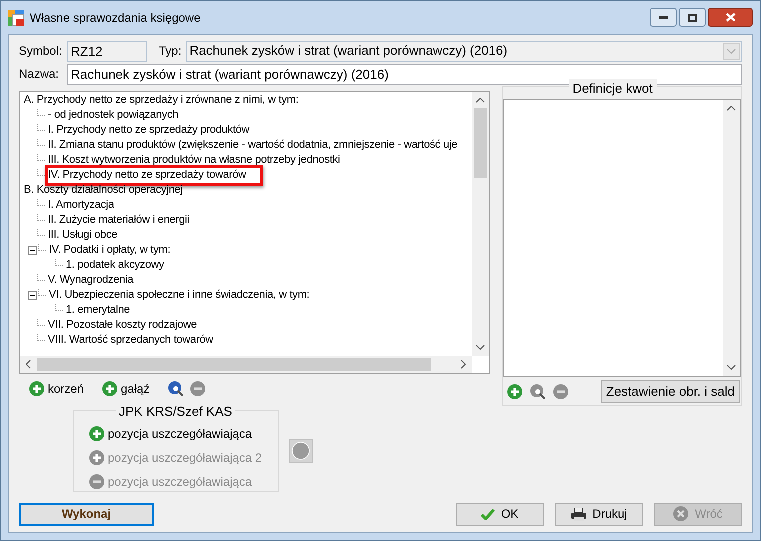 The image size is (761, 541). I want to click on tree-item: II. Zmiana stanu produktów (zwiększenie - wartość dodatnia, zmniejszenie - wartość uje, so click(253, 145).